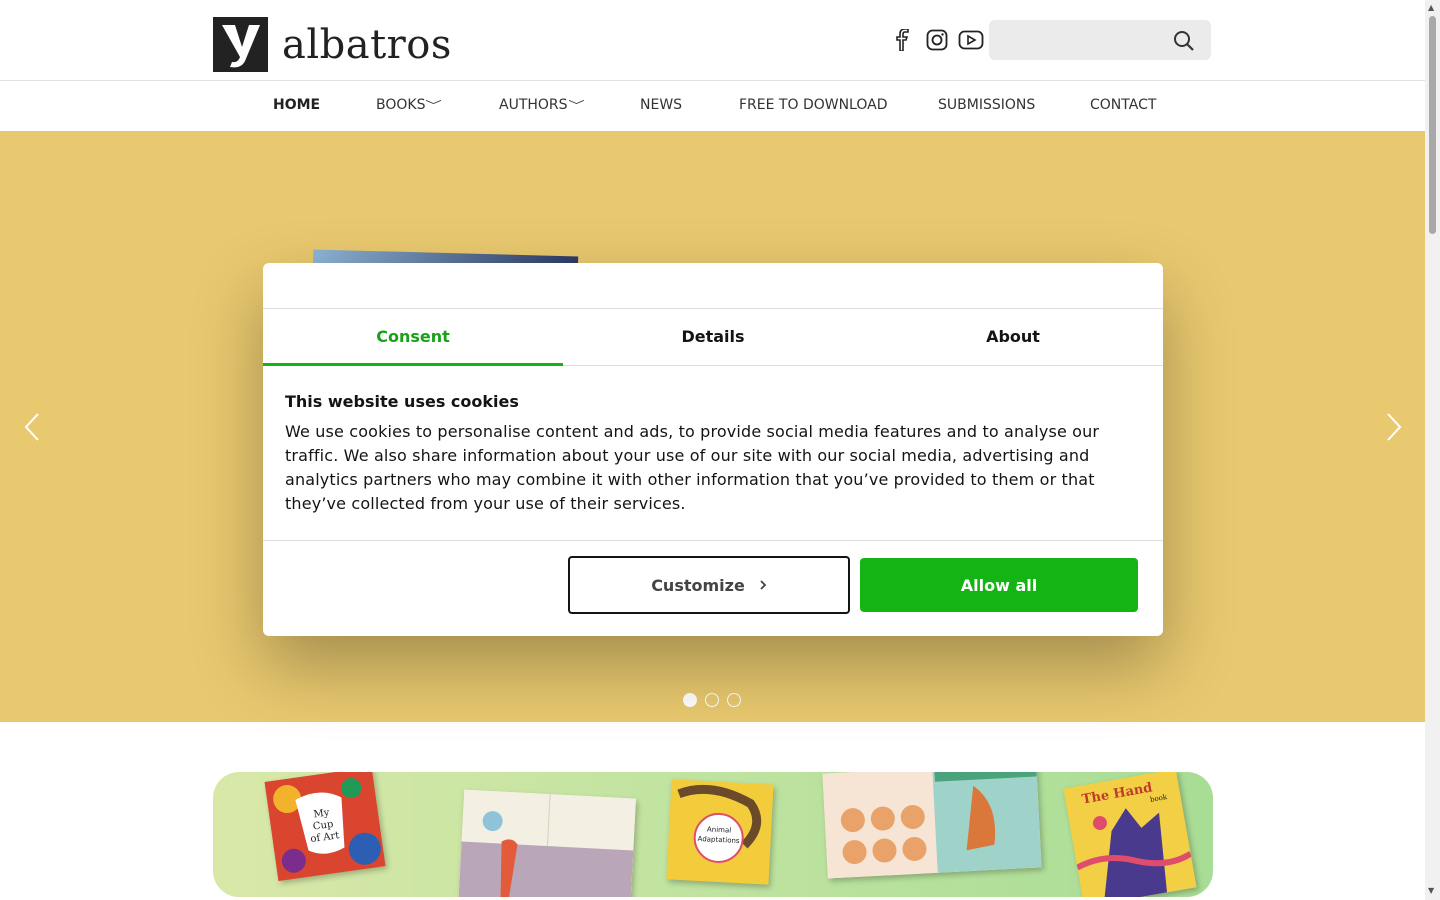 The width and height of the screenshot is (1440, 900). I want to click on scroll-up-icon: ▲, so click(1431, 7).